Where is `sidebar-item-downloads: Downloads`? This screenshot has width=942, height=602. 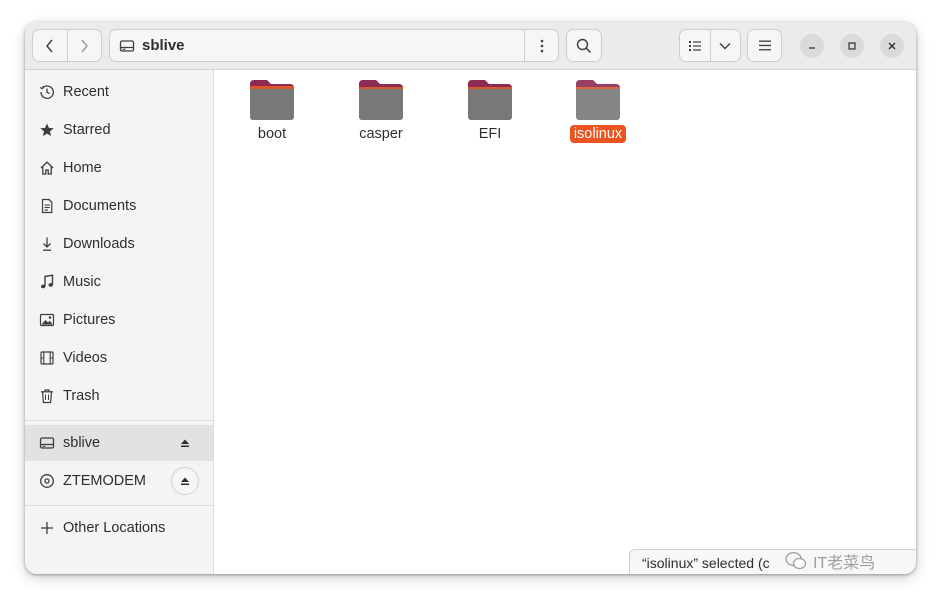
sidebar-item-downloads: Downloads is located at coordinates (119, 244).